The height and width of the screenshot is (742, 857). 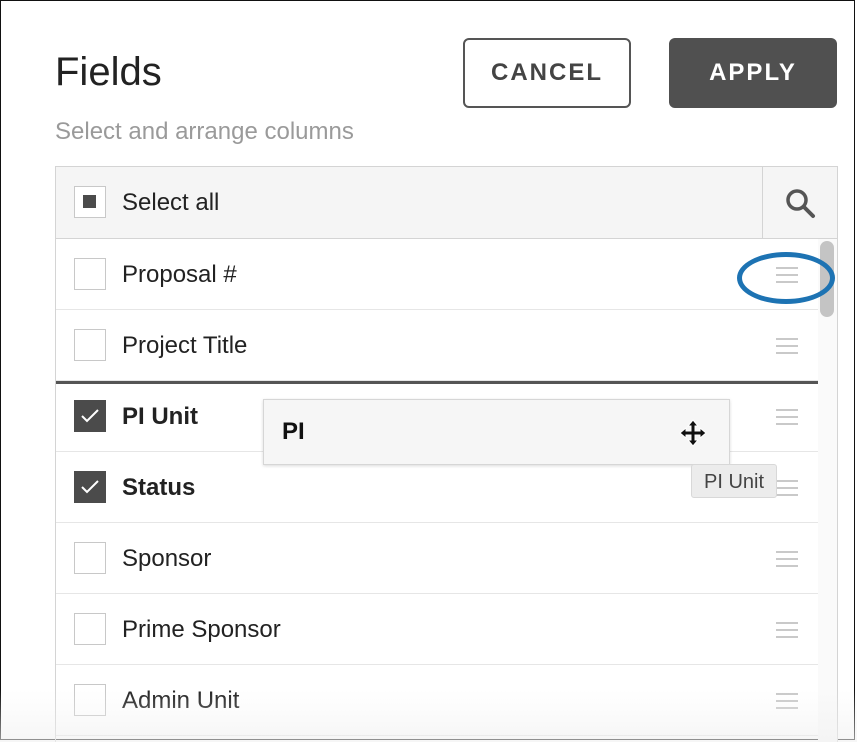 What do you see at coordinates (437, 629) in the screenshot?
I see `list-item-prime-sponsor: Prime Sponsor` at bounding box center [437, 629].